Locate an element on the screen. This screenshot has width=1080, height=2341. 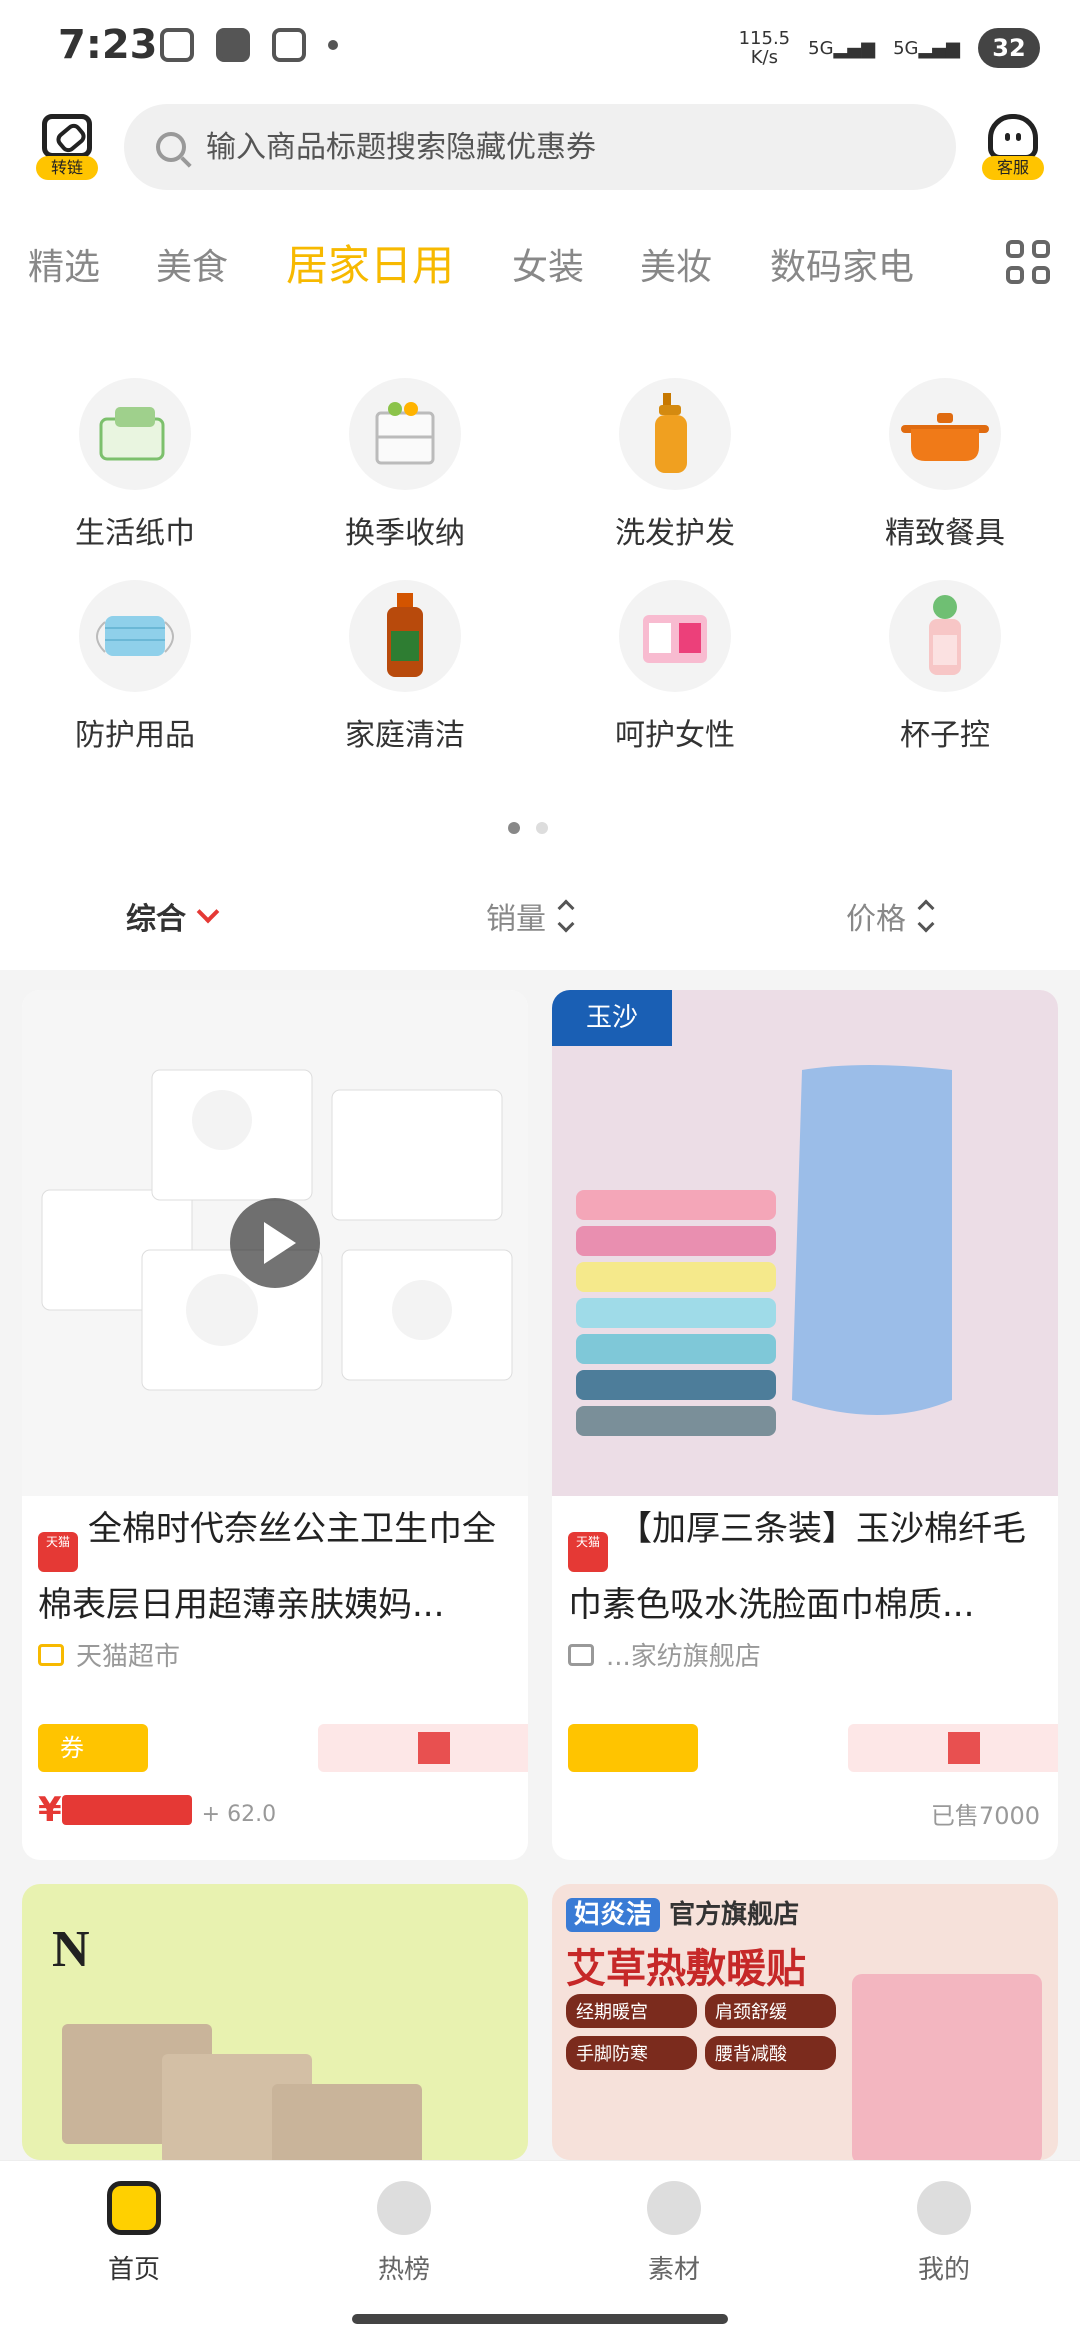
rebate-badge is located at coordinates (423, 1748).